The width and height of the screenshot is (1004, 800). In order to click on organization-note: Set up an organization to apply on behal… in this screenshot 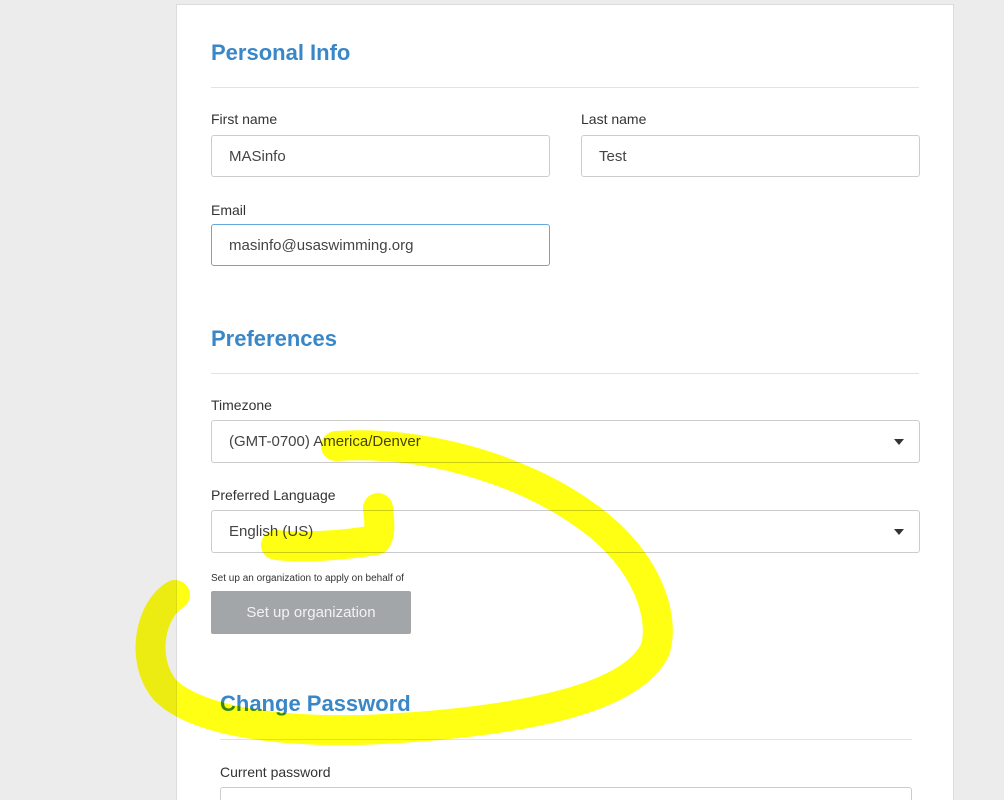, I will do `click(307, 578)`.